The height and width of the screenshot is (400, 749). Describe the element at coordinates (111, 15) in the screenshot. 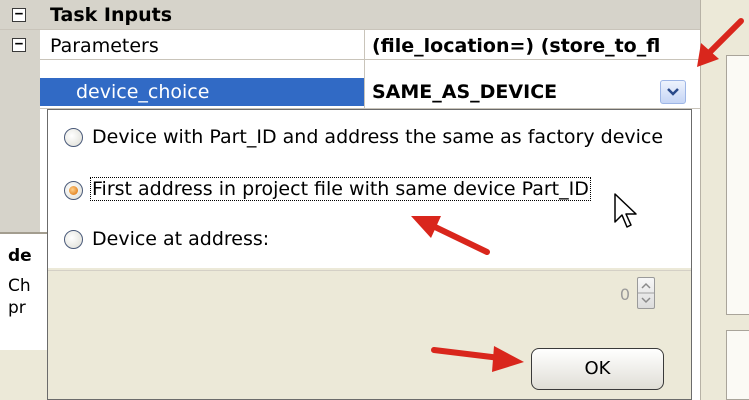

I see `category-label: Task Inputs` at that location.